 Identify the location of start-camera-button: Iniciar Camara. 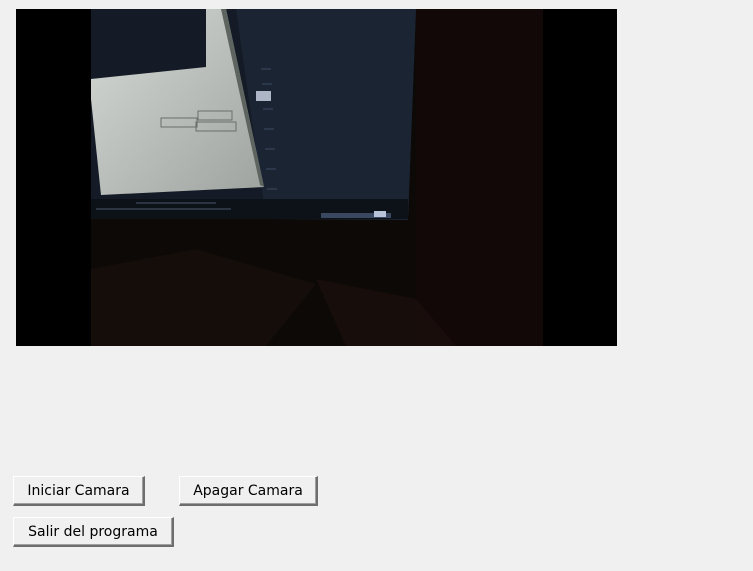
(79, 491).